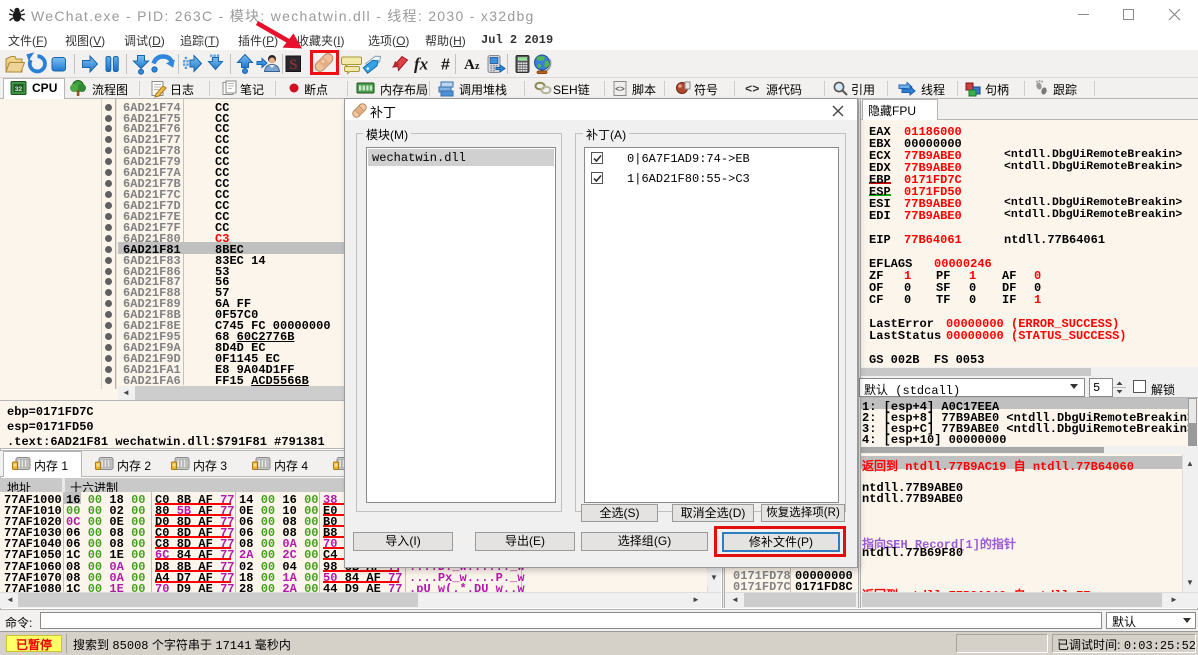  What do you see at coordinates (477, 66) in the screenshot?
I see `svg-text: z` at bounding box center [477, 66].